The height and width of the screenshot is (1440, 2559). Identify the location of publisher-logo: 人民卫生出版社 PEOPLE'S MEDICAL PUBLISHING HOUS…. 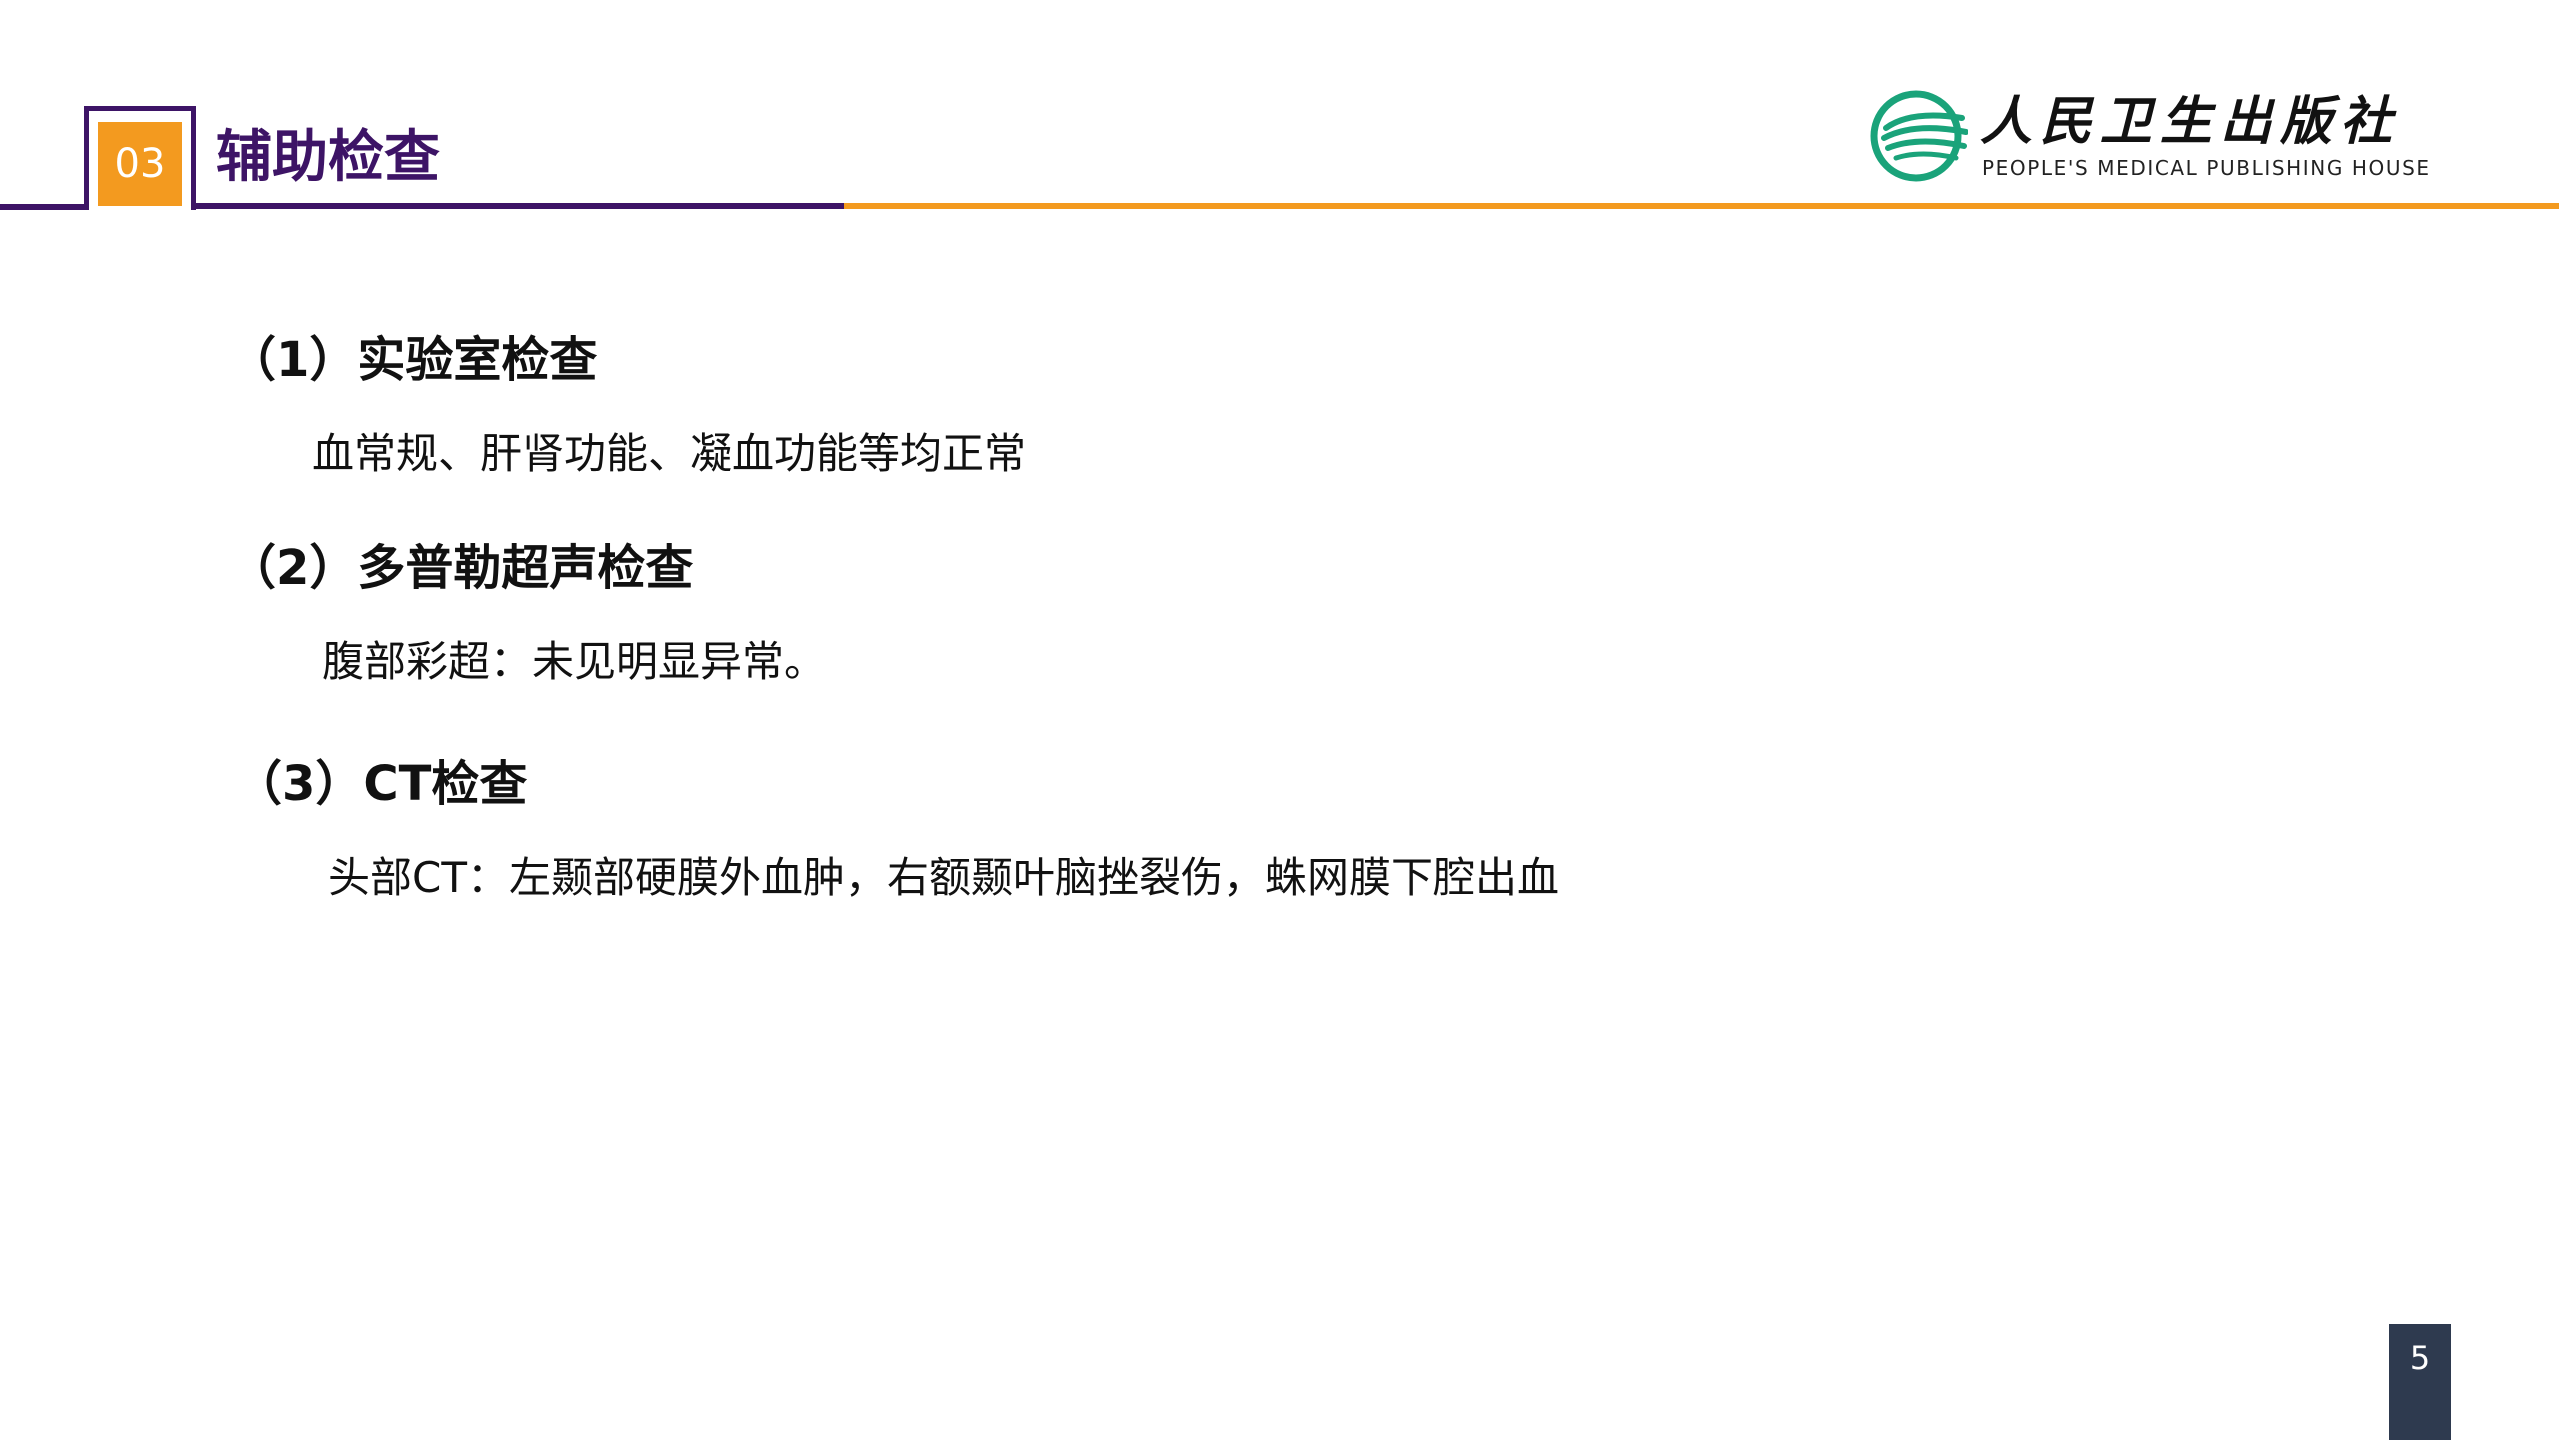
(2147, 136).